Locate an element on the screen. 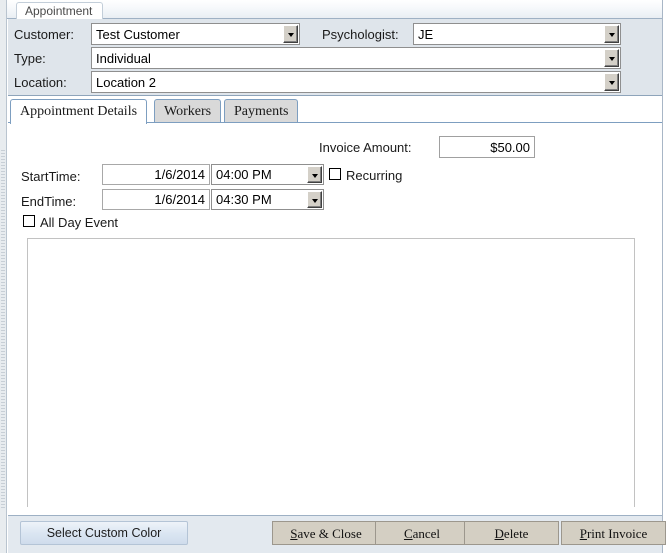 The height and width of the screenshot is (553, 670). recurring-checkbox is located at coordinates (335, 174).